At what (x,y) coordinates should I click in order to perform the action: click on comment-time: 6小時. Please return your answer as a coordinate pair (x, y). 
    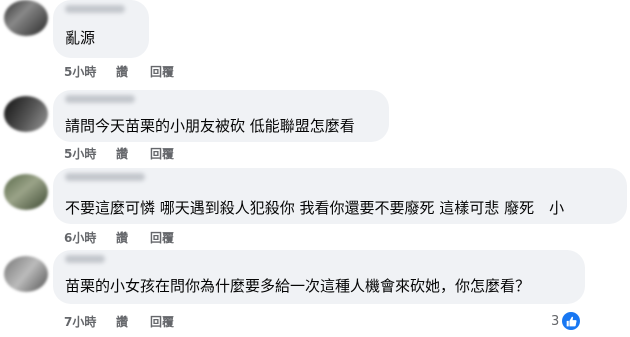
    Looking at the image, I should click on (90, 238).